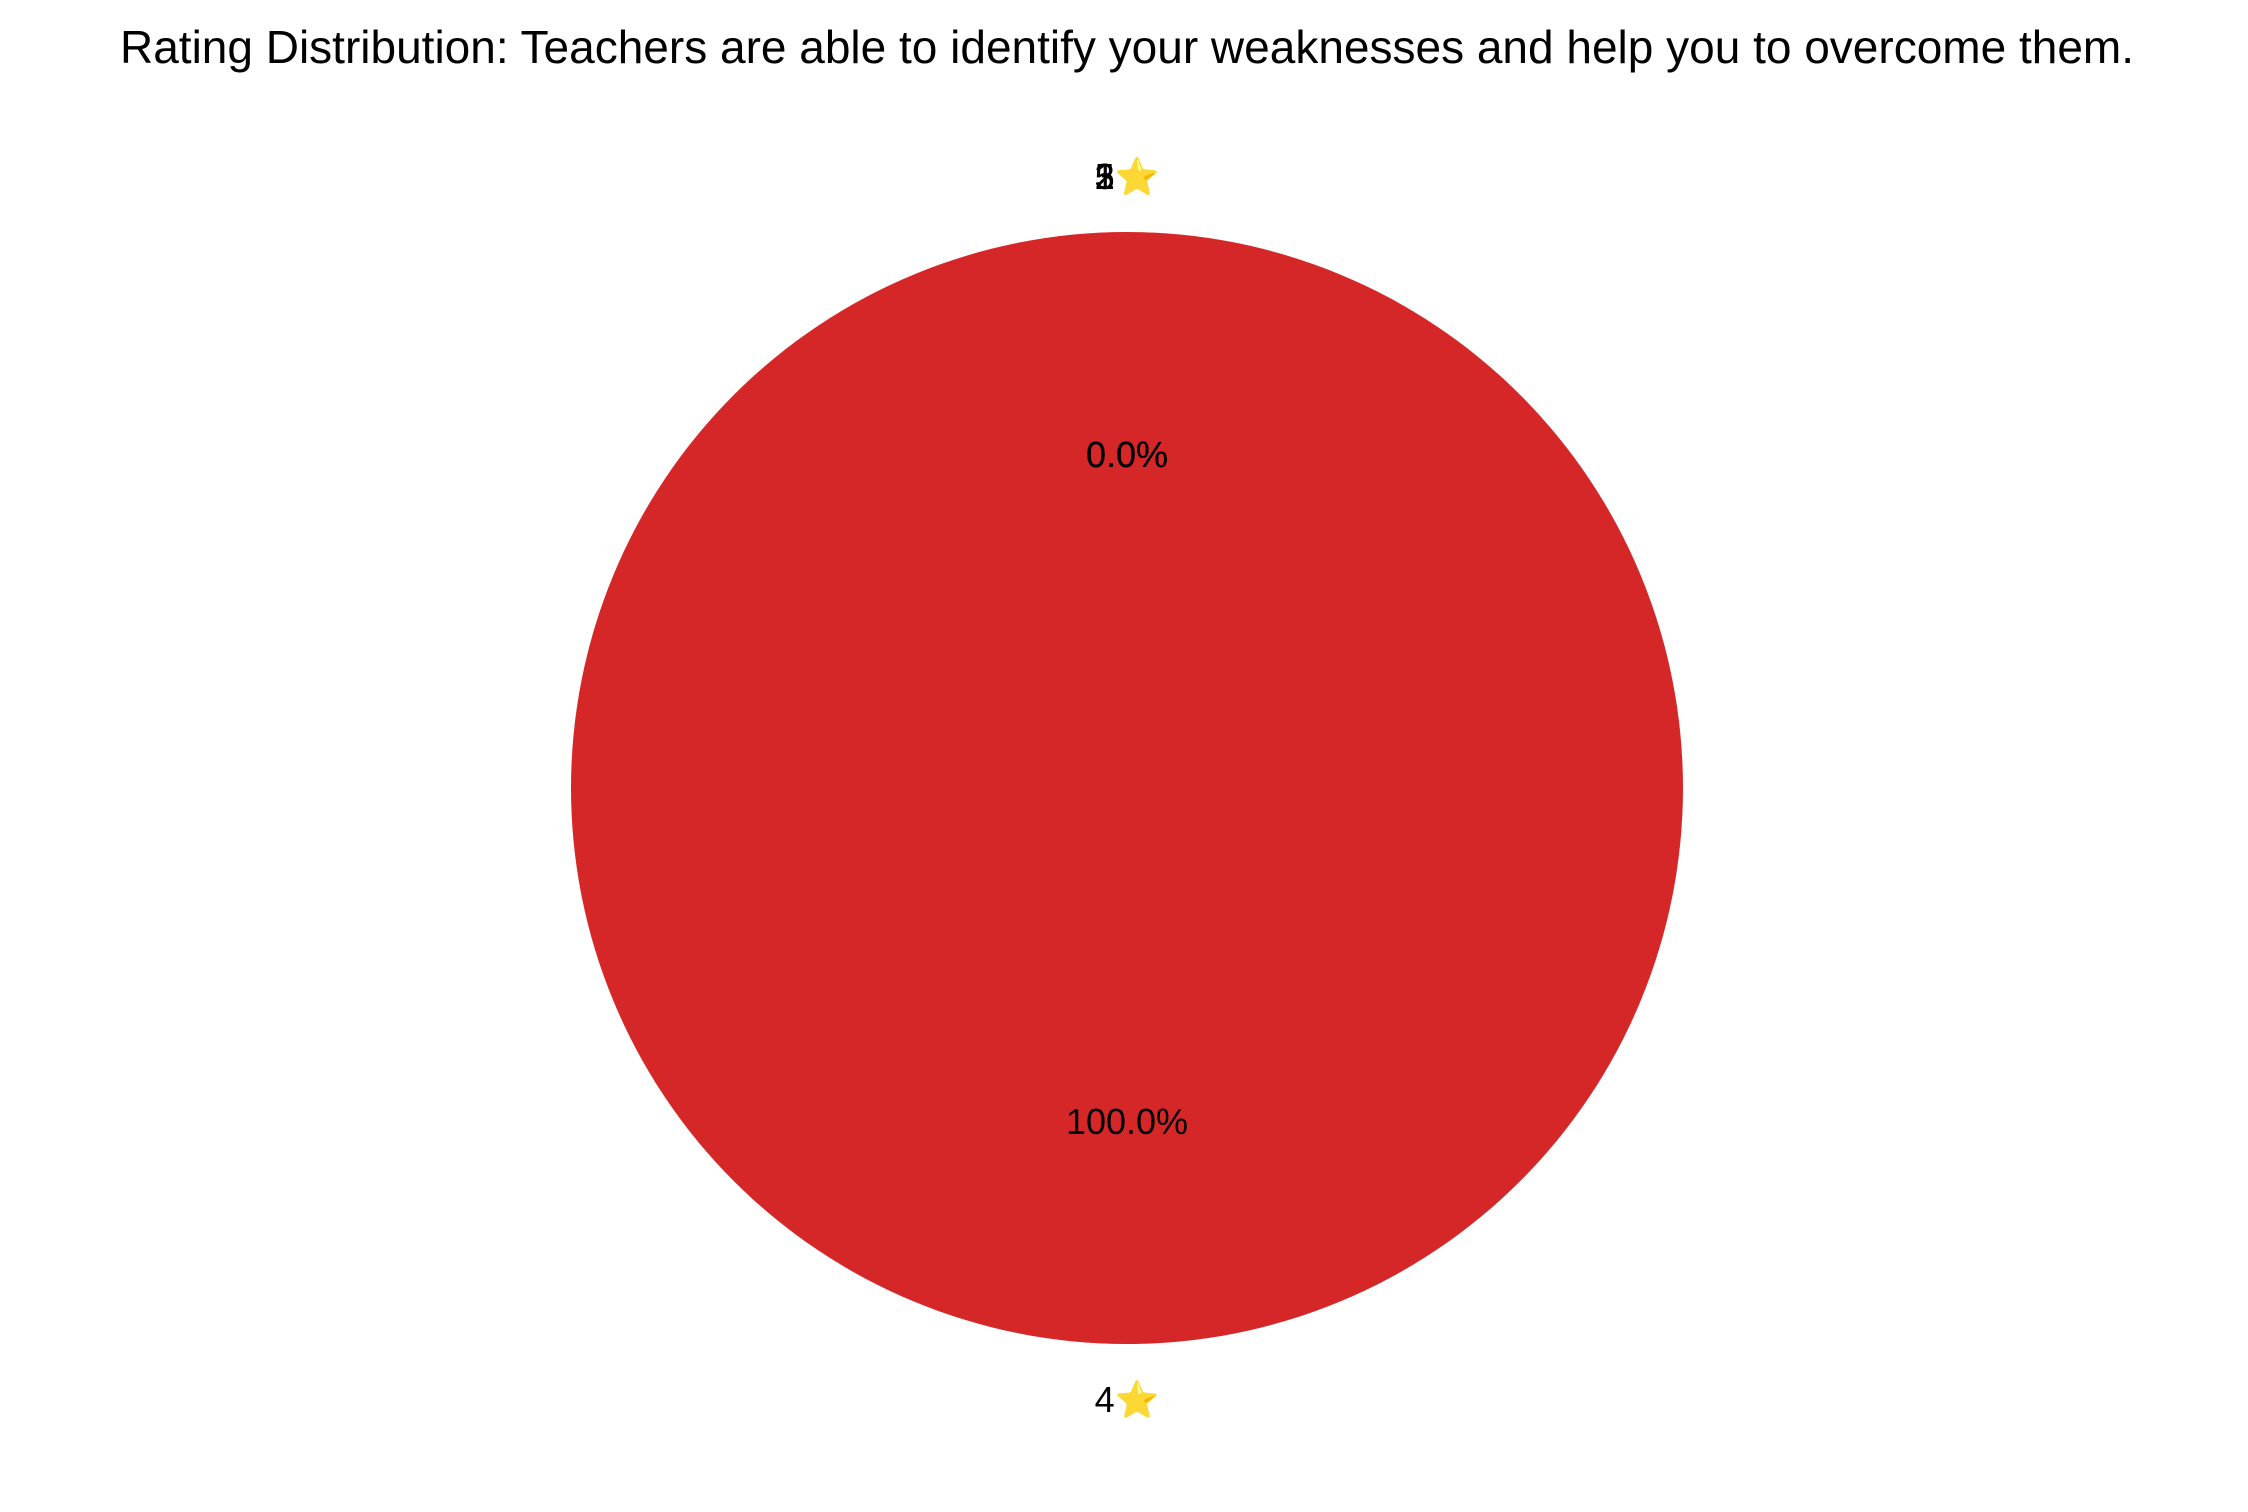  I want to click on category-label-rating-4: 4⭐, so click(1127, 1399).